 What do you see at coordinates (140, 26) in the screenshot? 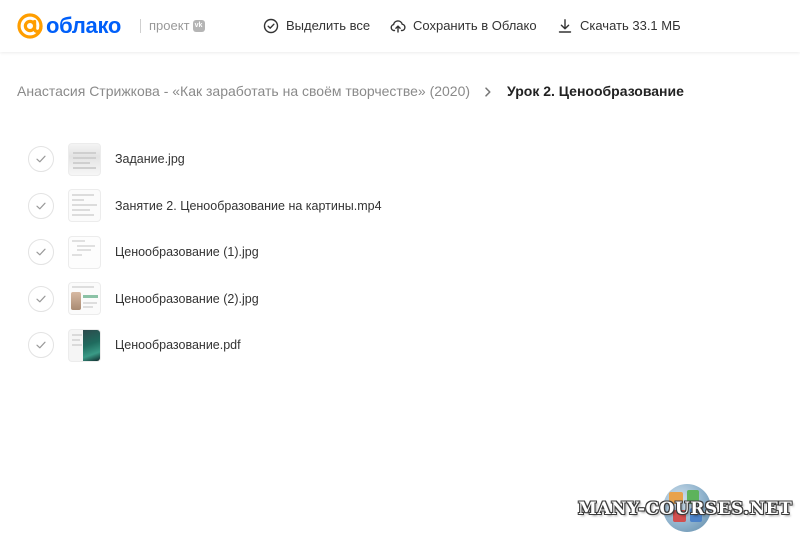
I see `logo-divider` at bounding box center [140, 26].